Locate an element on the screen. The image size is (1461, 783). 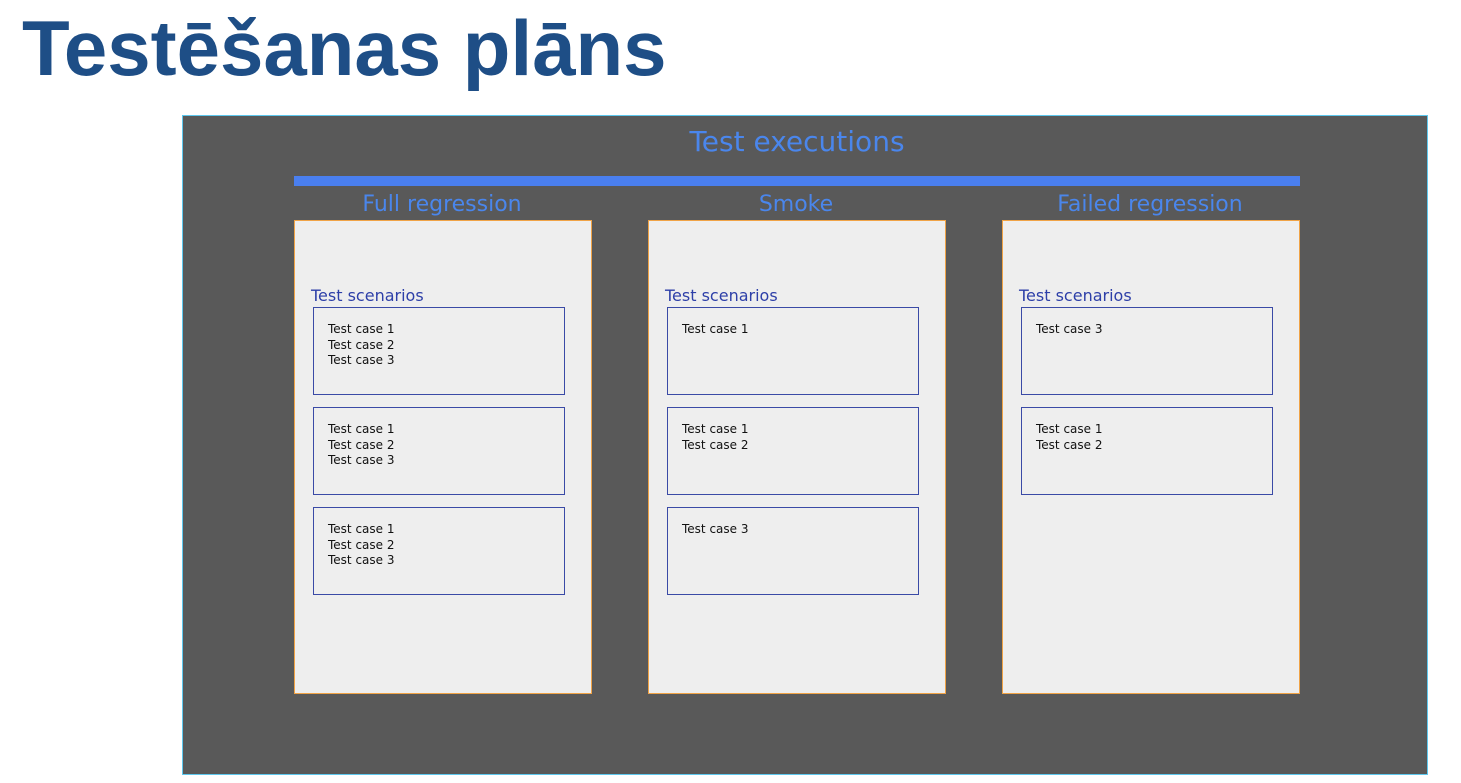
column-label-smoke: Smoke is located at coordinates (796, 204).